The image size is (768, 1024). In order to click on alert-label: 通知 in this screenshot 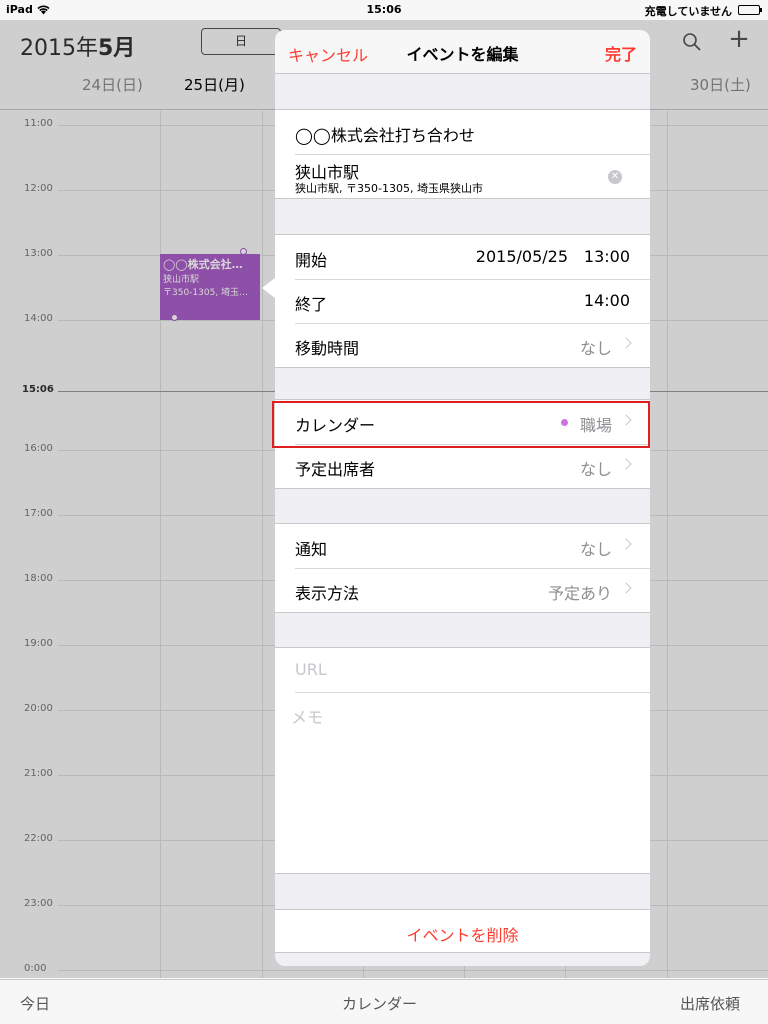, I will do `click(311, 549)`.